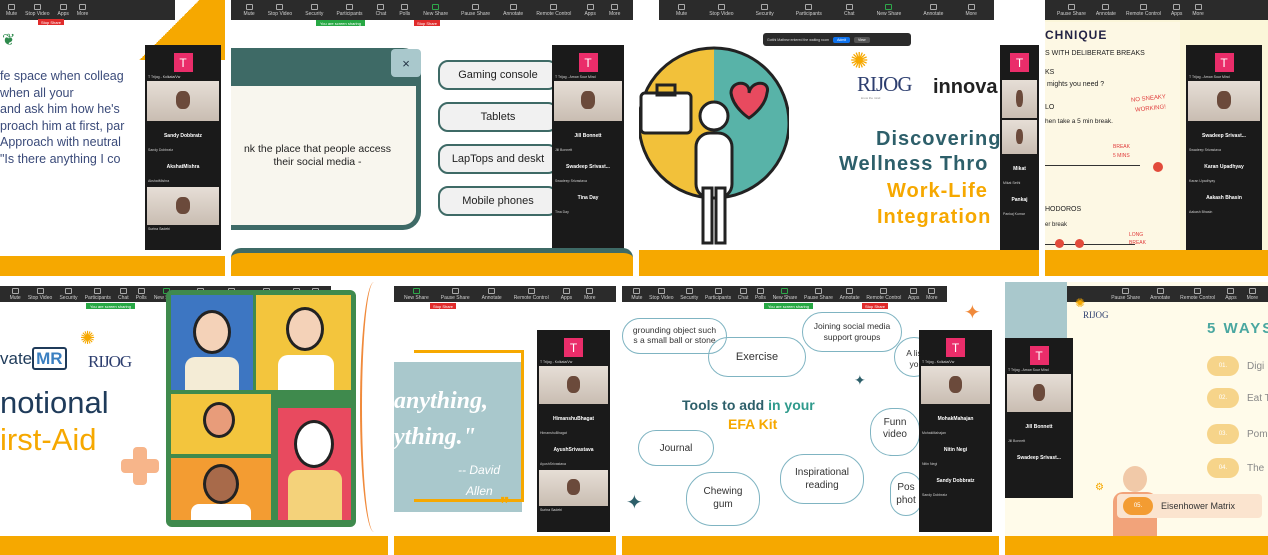 Image resolution: width=1268 pixels, height=555 pixels. Describe the element at coordinates (938, 362) in the screenshot. I see `participant-label: T Trijog - Kolkata/Vw` at that location.